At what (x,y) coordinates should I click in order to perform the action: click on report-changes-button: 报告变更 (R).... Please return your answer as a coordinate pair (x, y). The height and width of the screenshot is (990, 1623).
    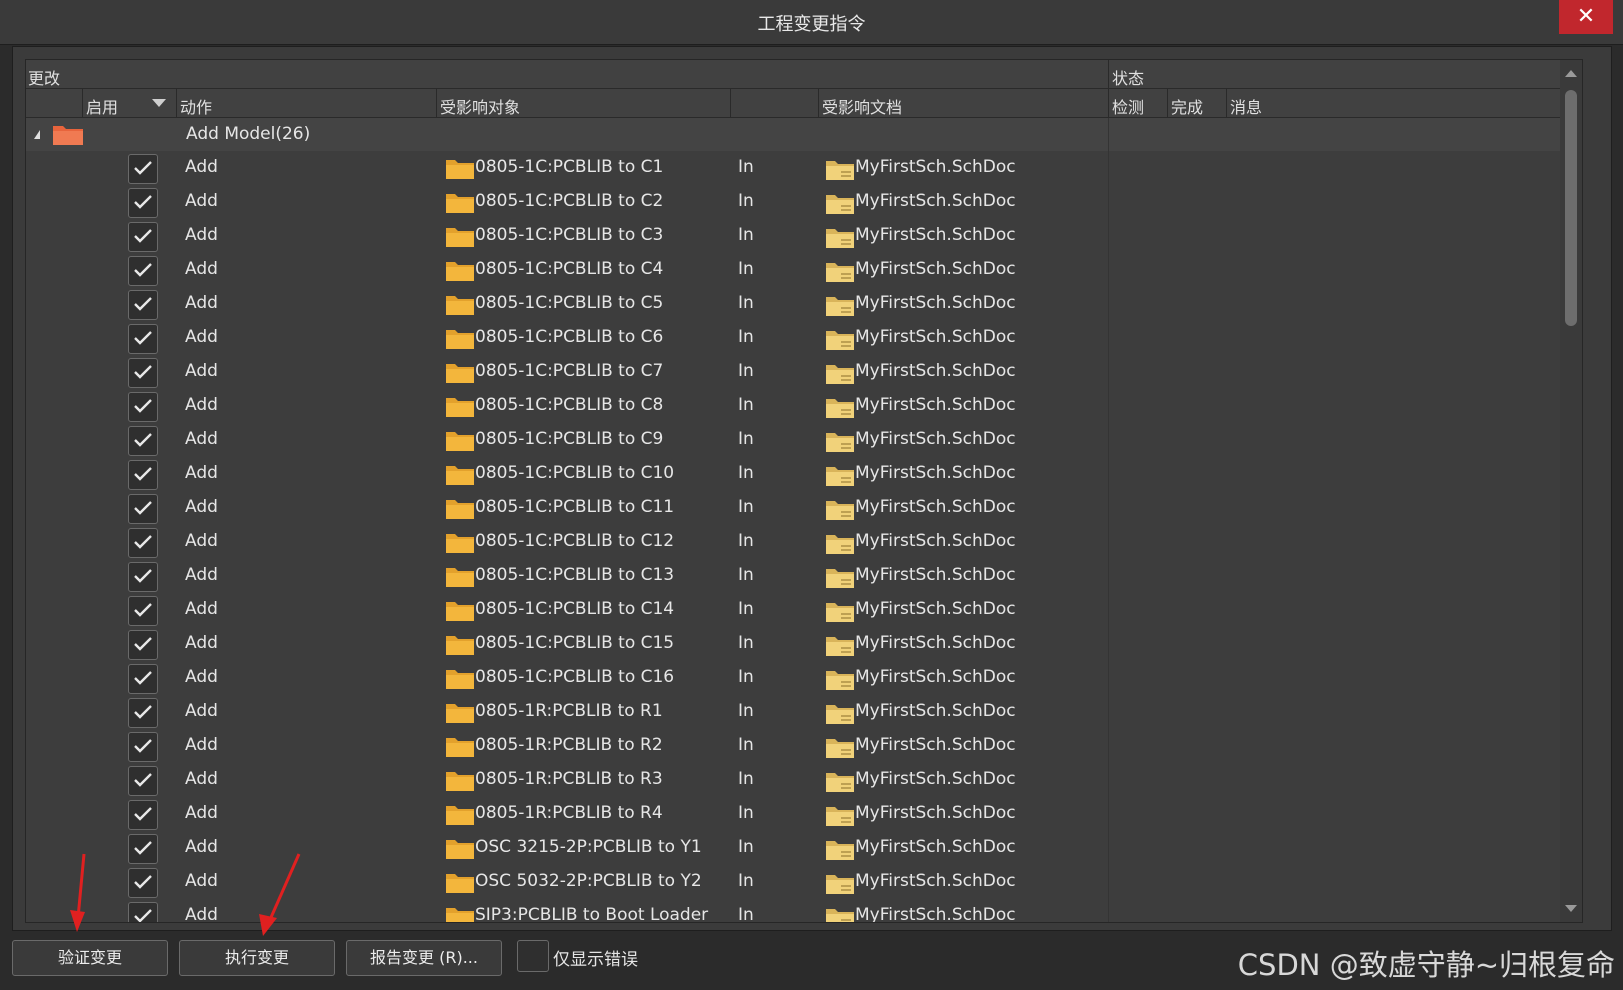
    Looking at the image, I should click on (424, 958).